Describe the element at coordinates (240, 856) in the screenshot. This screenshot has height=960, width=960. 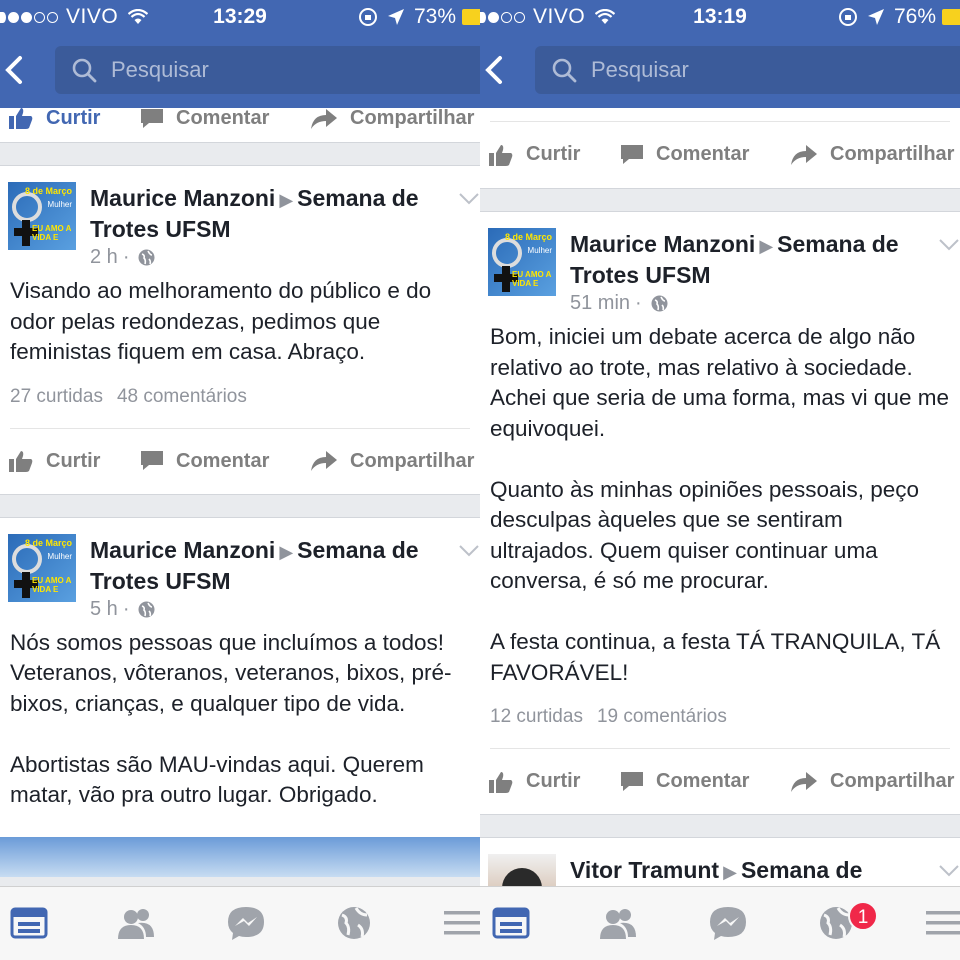
I see `post-image` at that location.